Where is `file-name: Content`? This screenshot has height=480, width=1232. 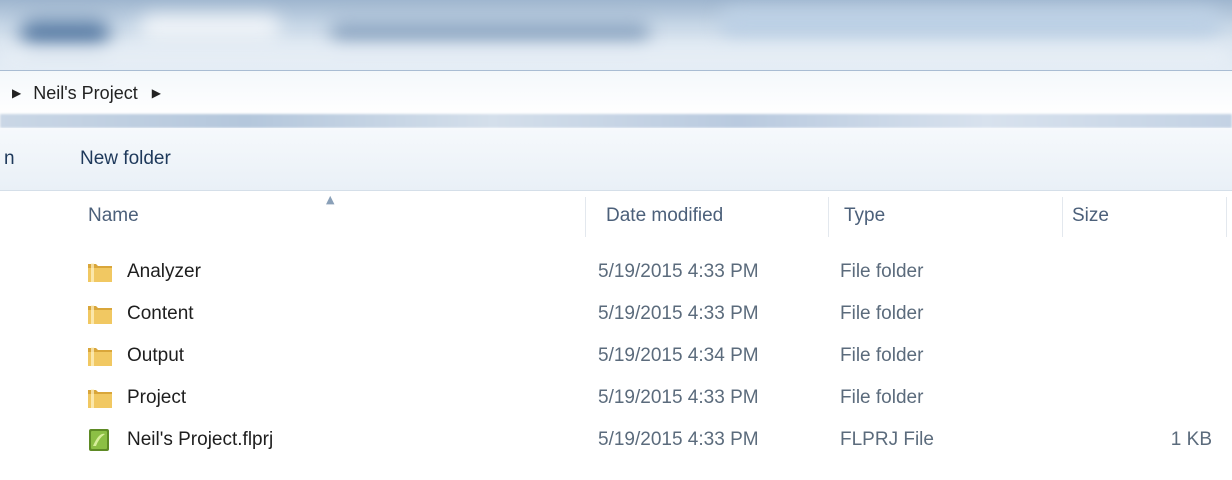 file-name: Content is located at coordinates (160, 313).